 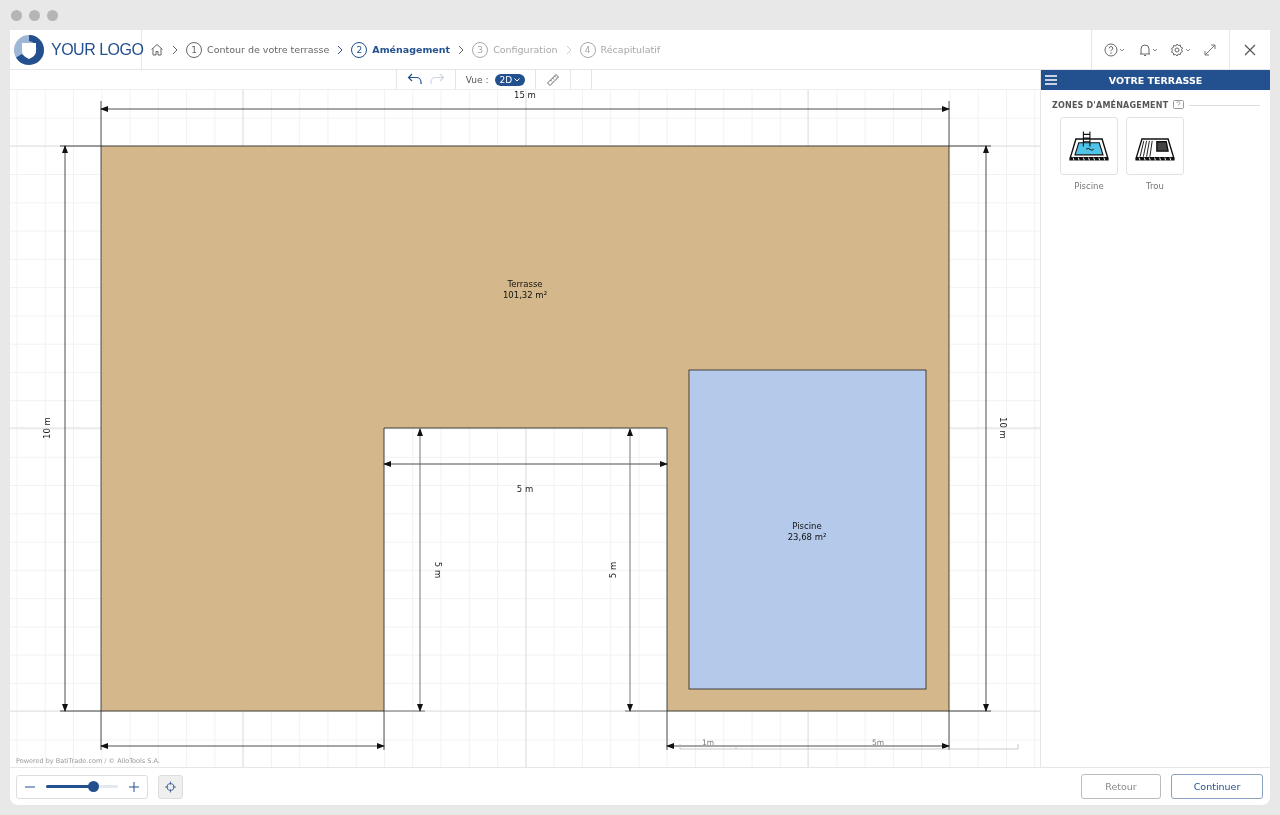 What do you see at coordinates (1110, 105) in the screenshot?
I see `section-title: ZONES D'AMÉNAGEMENT` at bounding box center [1110, 105].